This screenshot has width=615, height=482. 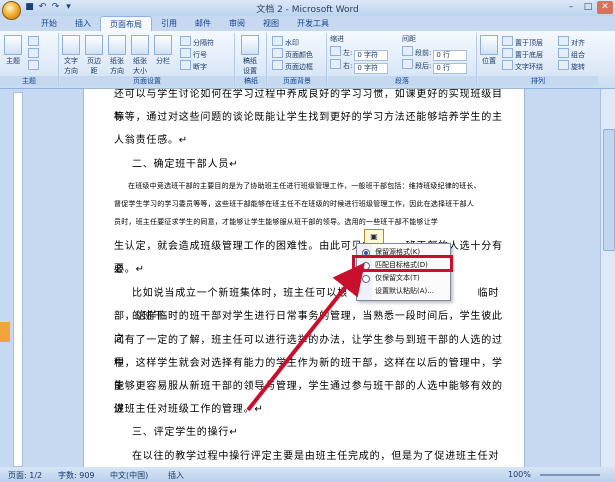 I want to click on annotation-arrow, so click(x=305, y=337).